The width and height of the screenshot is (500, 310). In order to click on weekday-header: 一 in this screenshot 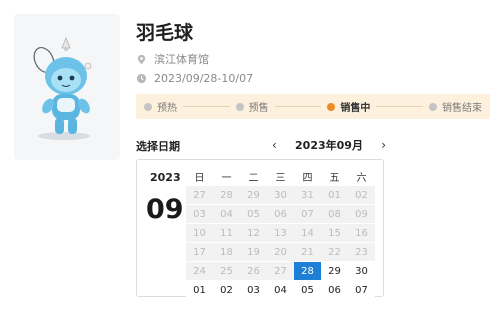, I will do `click(226, 178)`.